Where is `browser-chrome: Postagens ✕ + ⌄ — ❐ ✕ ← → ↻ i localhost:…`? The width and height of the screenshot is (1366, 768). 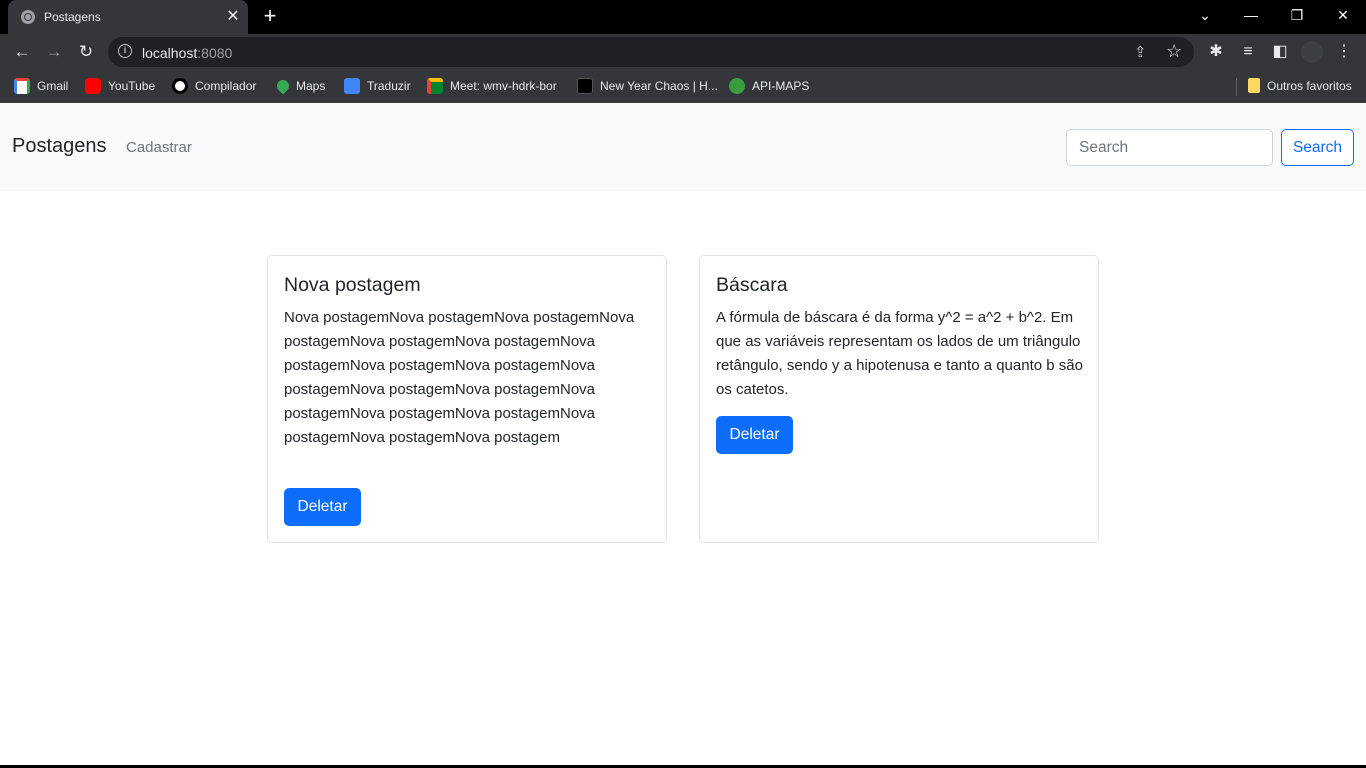 browser-chrome: Postagens ✕ + ⌄ — ❐ ✕ ← → ↻ i localhost:… is located at coordinates (683, 51).